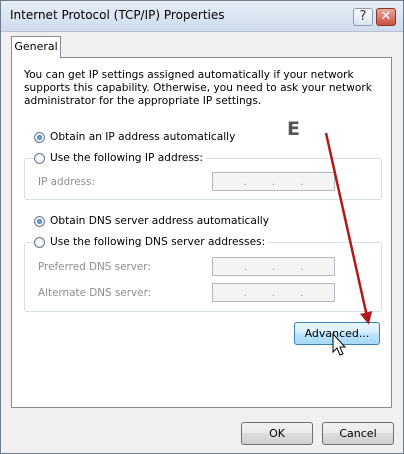 The image size is (404, 454). I want to click on annotation-arrow, so click(348, 228).